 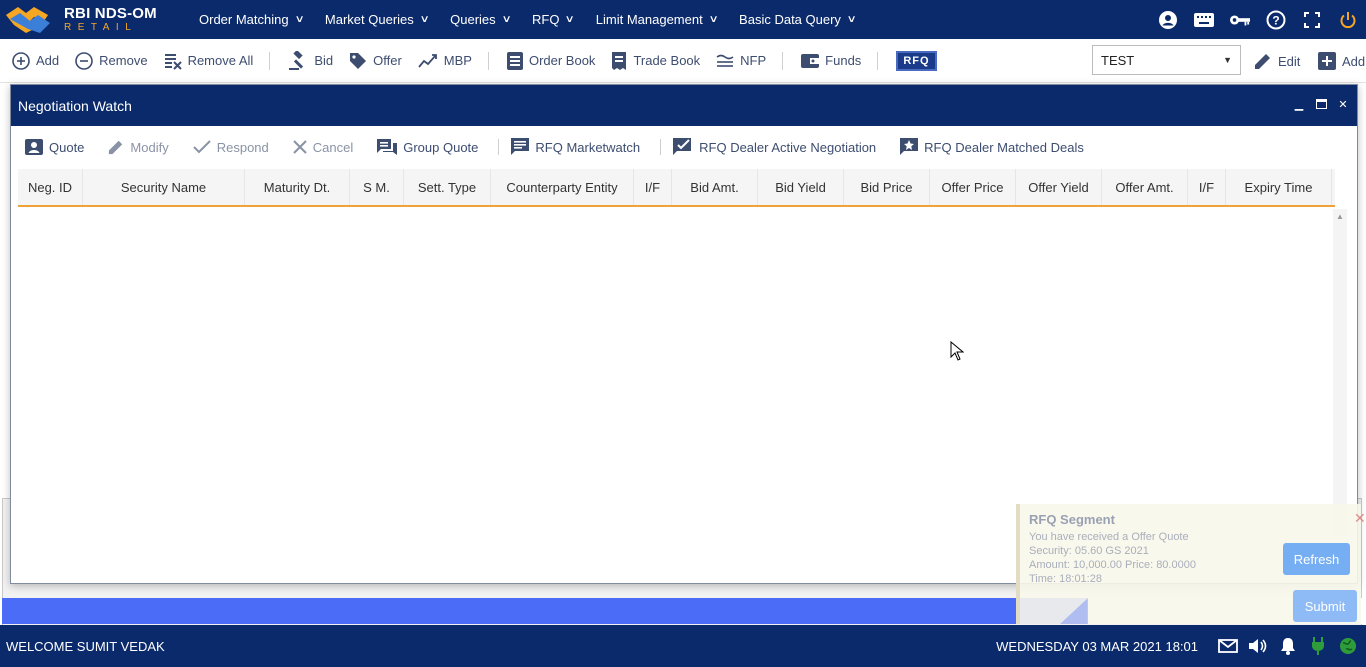 I want to click on dialog-header: Negotiation Watch ▁ ✕, so click(x=684, y=105).